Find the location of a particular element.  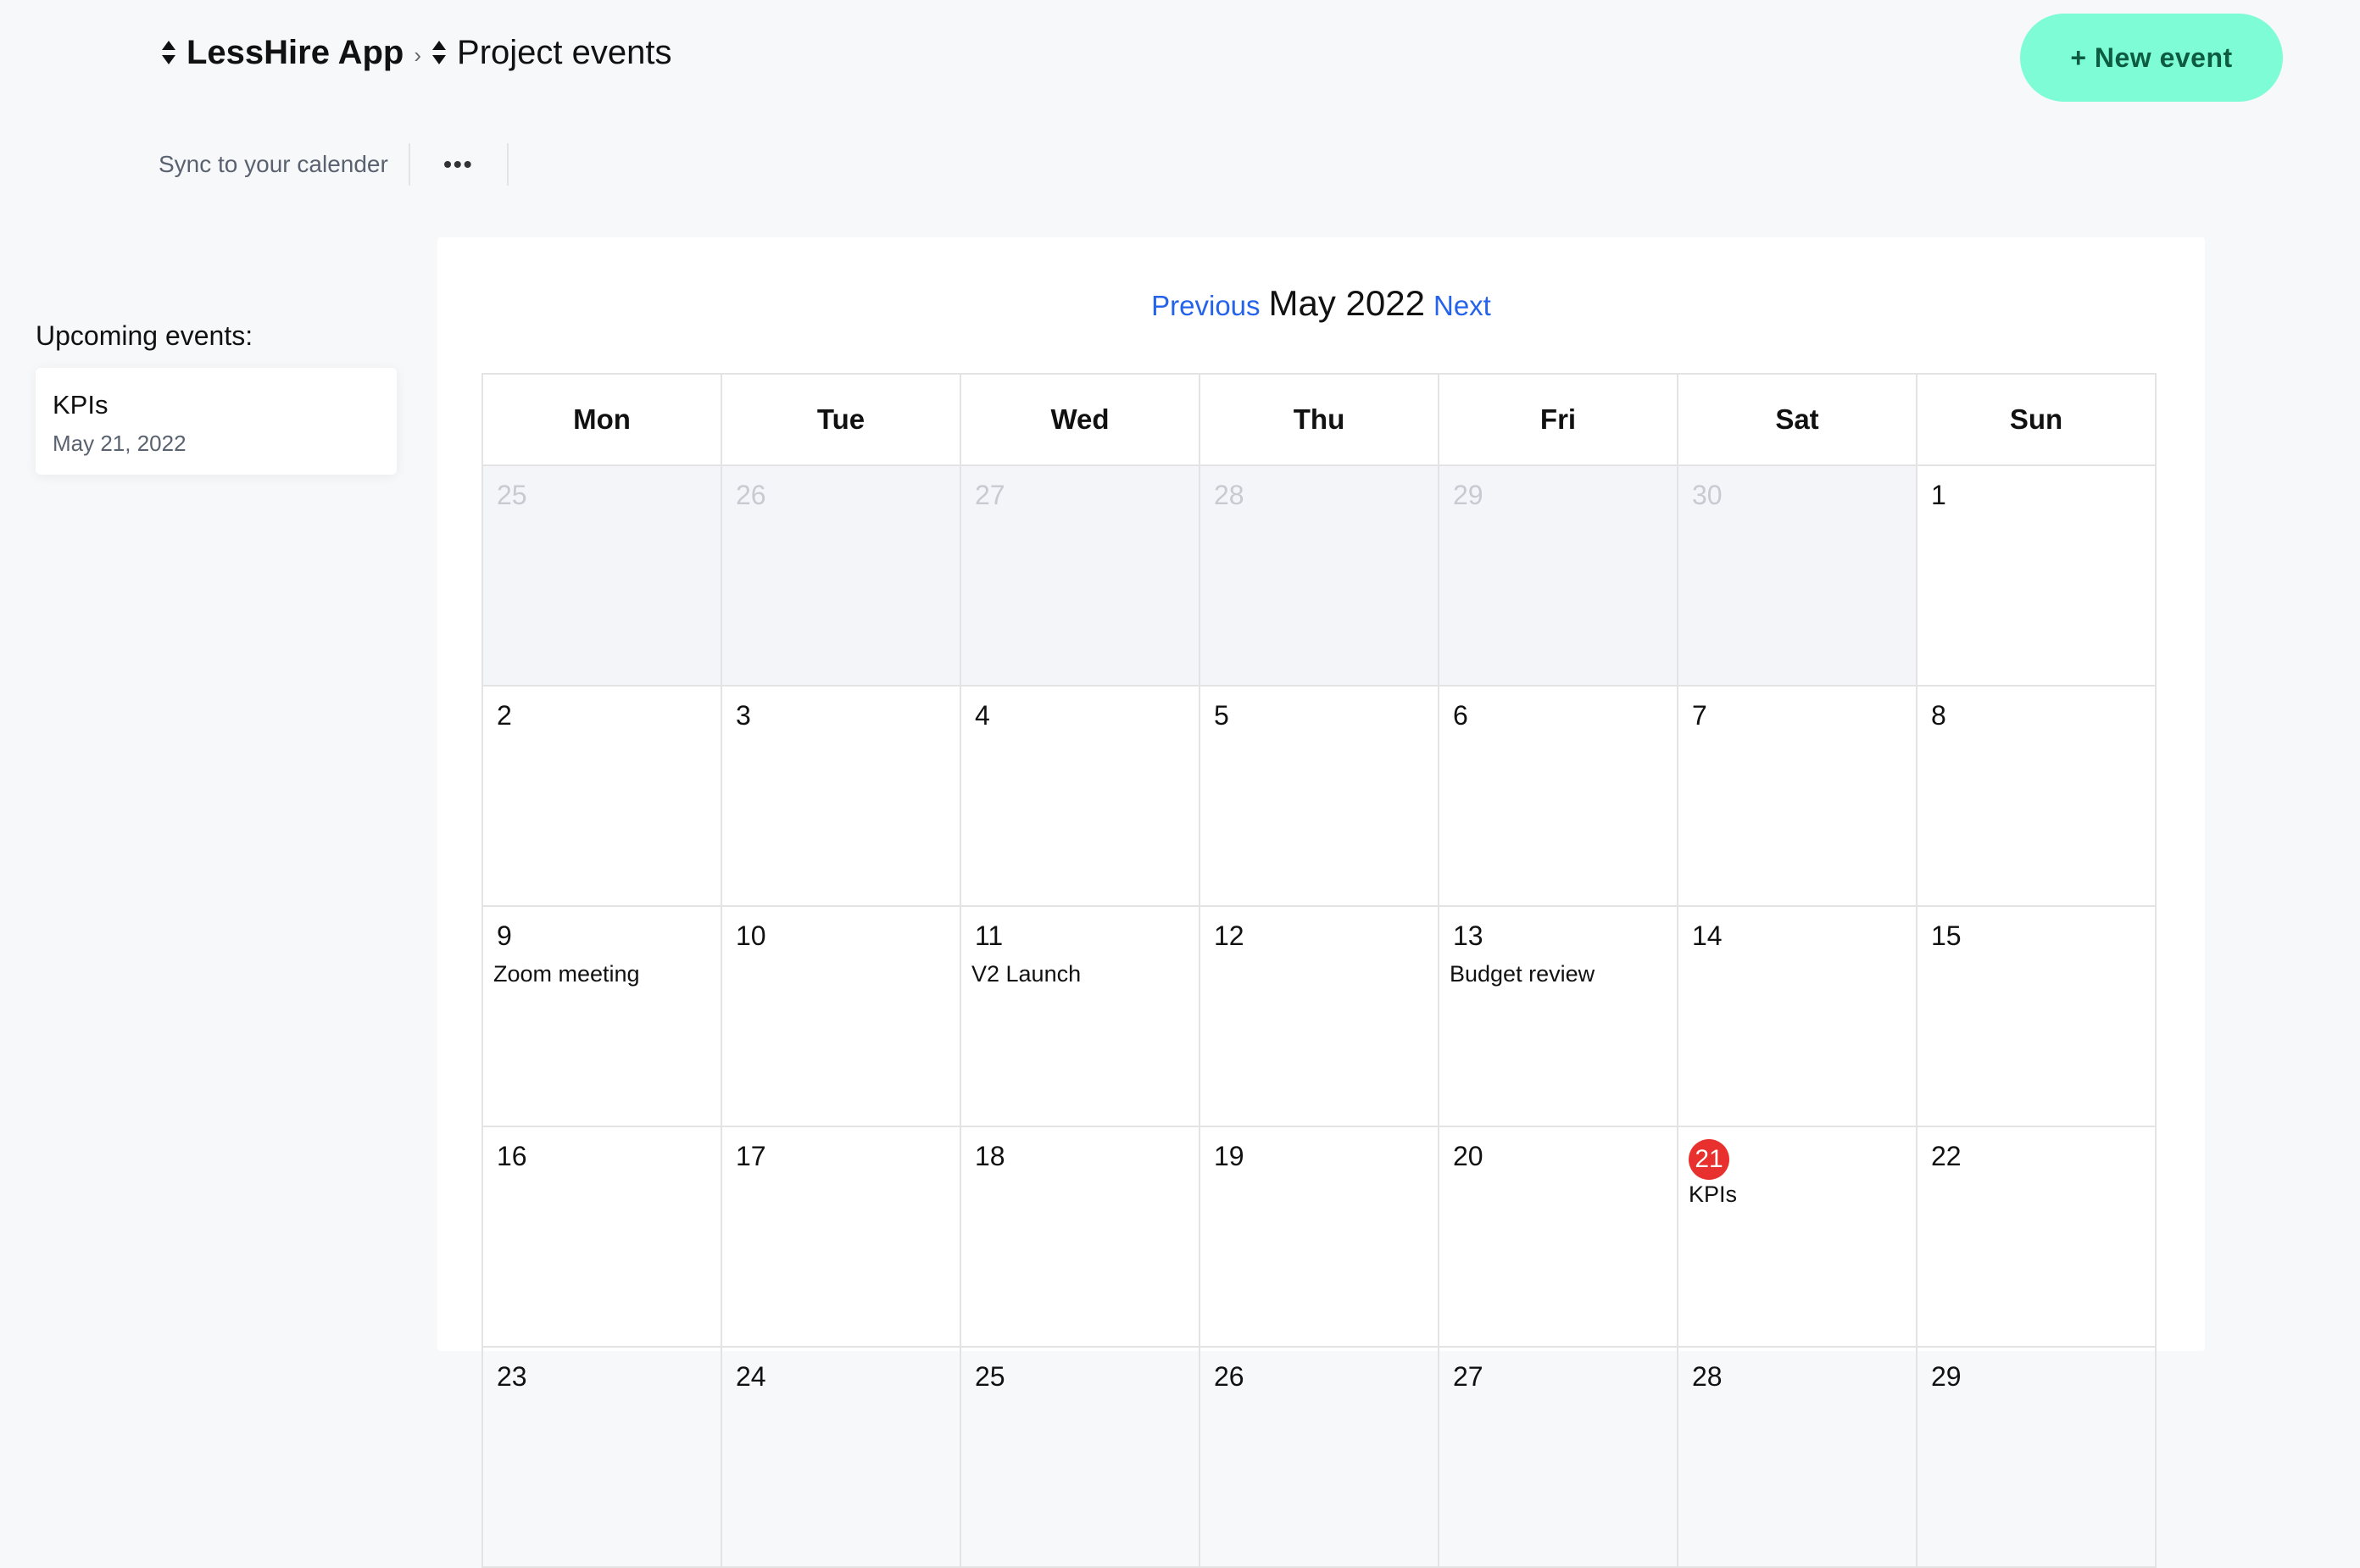

calendar-day-cell: 12 is located at coordinates (1319, 1016).